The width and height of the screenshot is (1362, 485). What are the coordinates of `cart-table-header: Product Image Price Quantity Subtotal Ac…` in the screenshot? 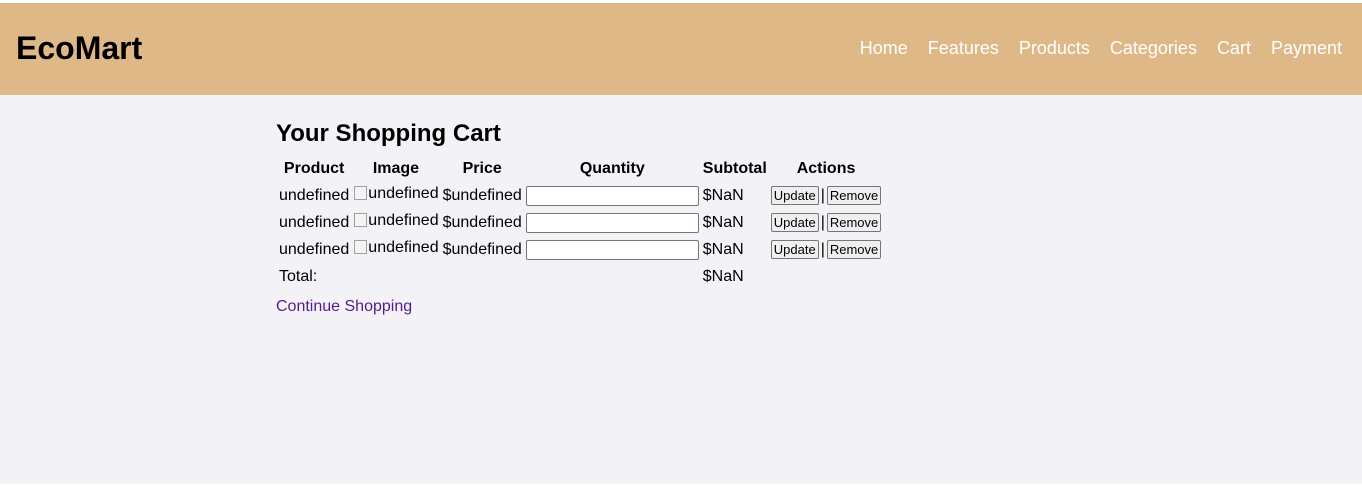 It's located at (580, 169).